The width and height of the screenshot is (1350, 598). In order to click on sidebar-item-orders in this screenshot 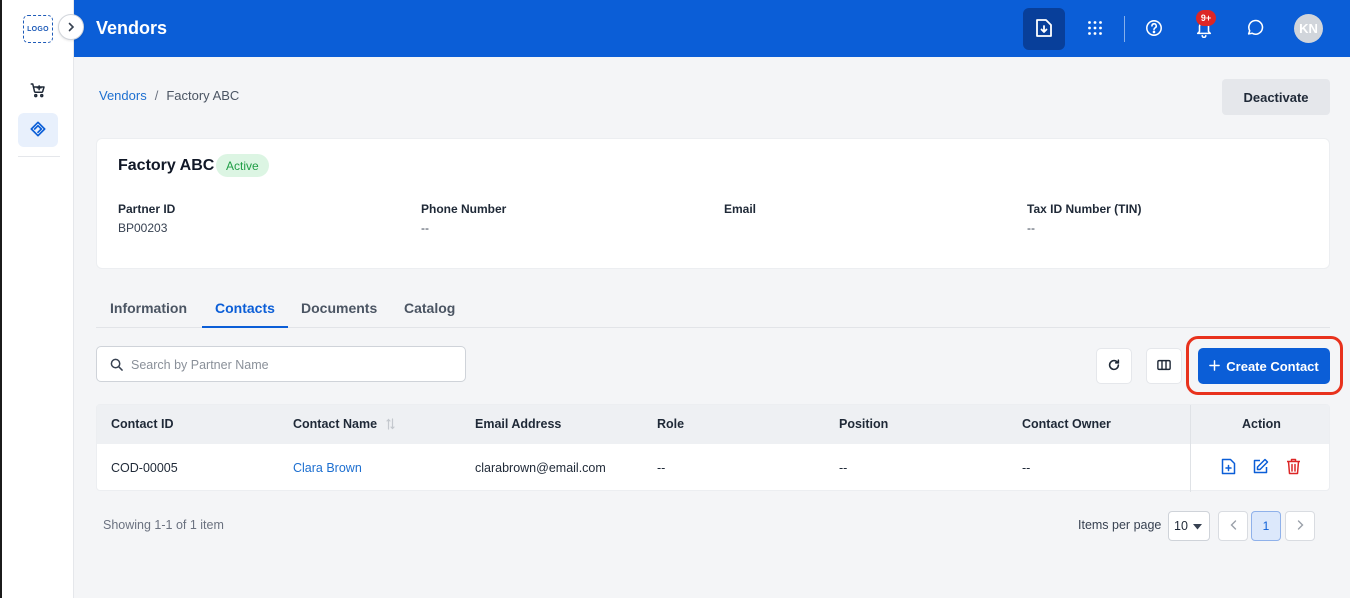, I will do `click(38, 91)`.